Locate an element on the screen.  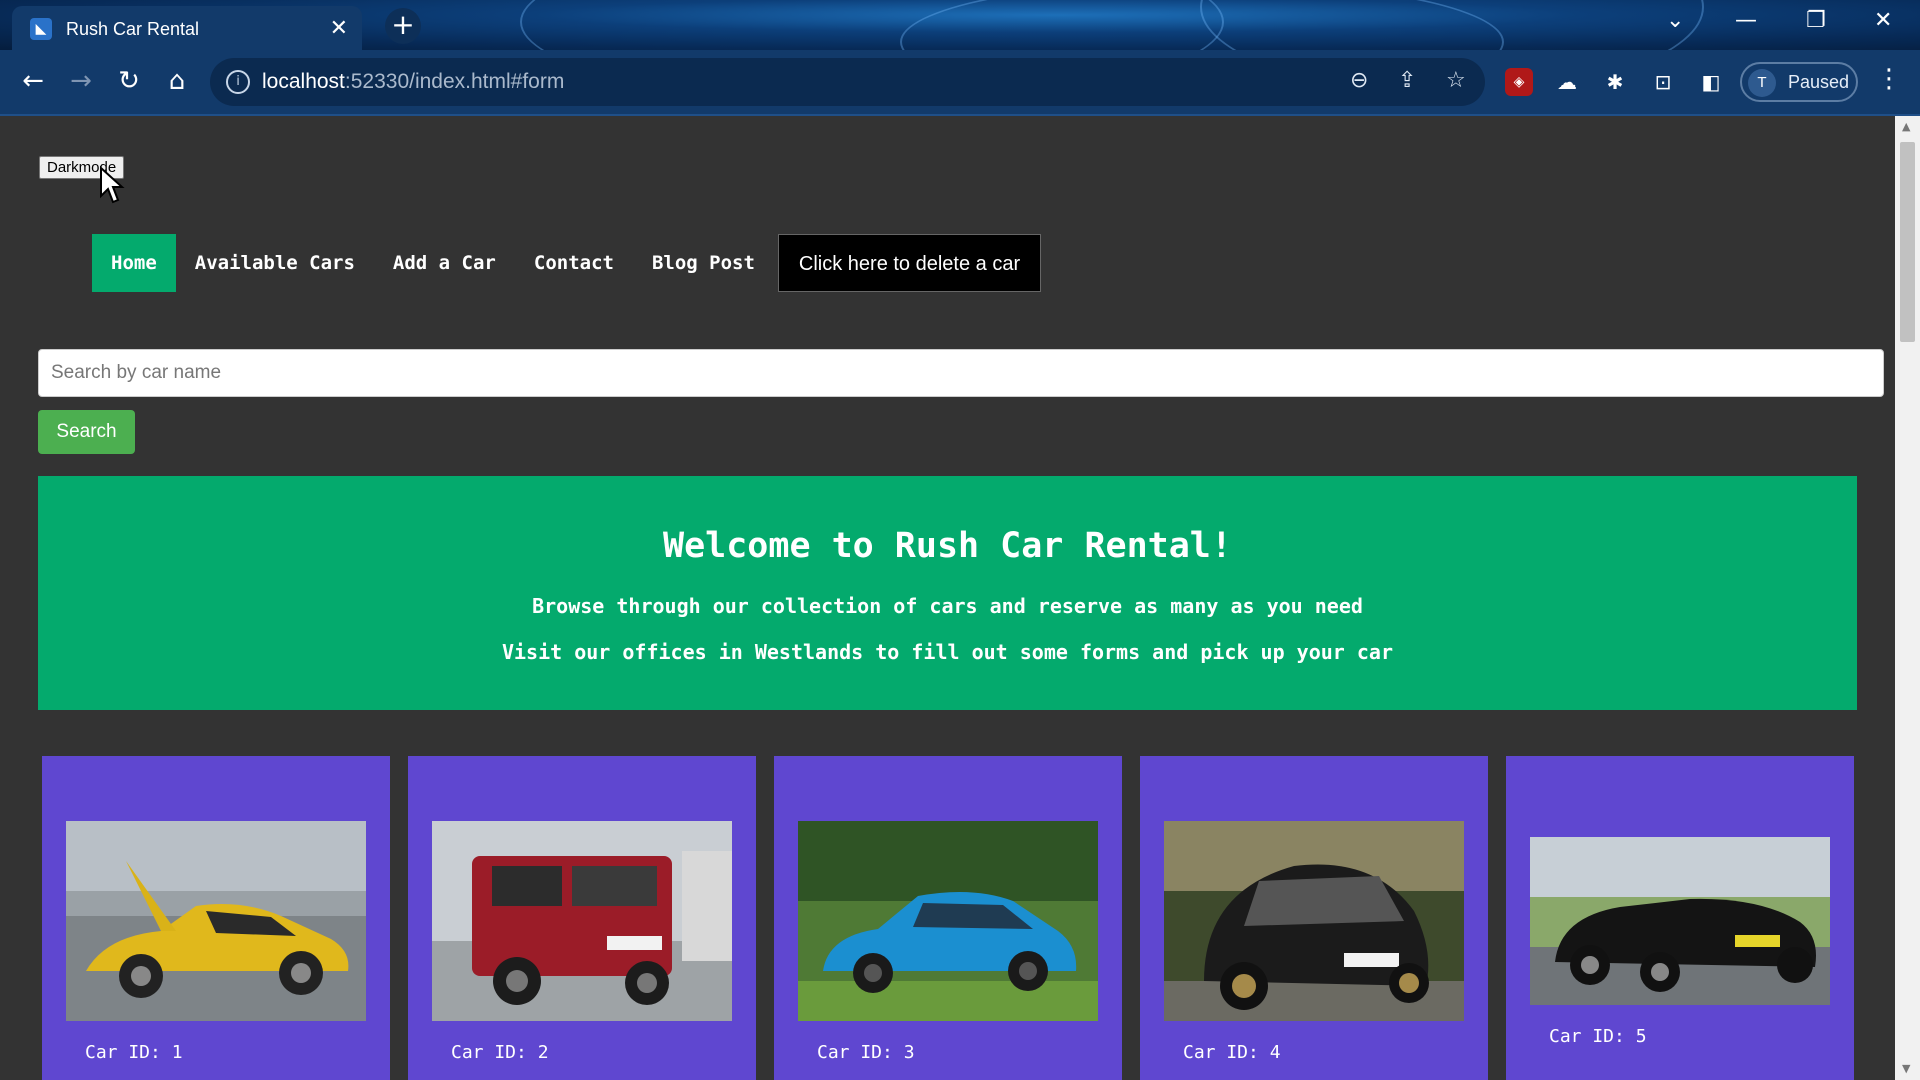
mouse-cursor-icon is located at coordinates (112, 185).